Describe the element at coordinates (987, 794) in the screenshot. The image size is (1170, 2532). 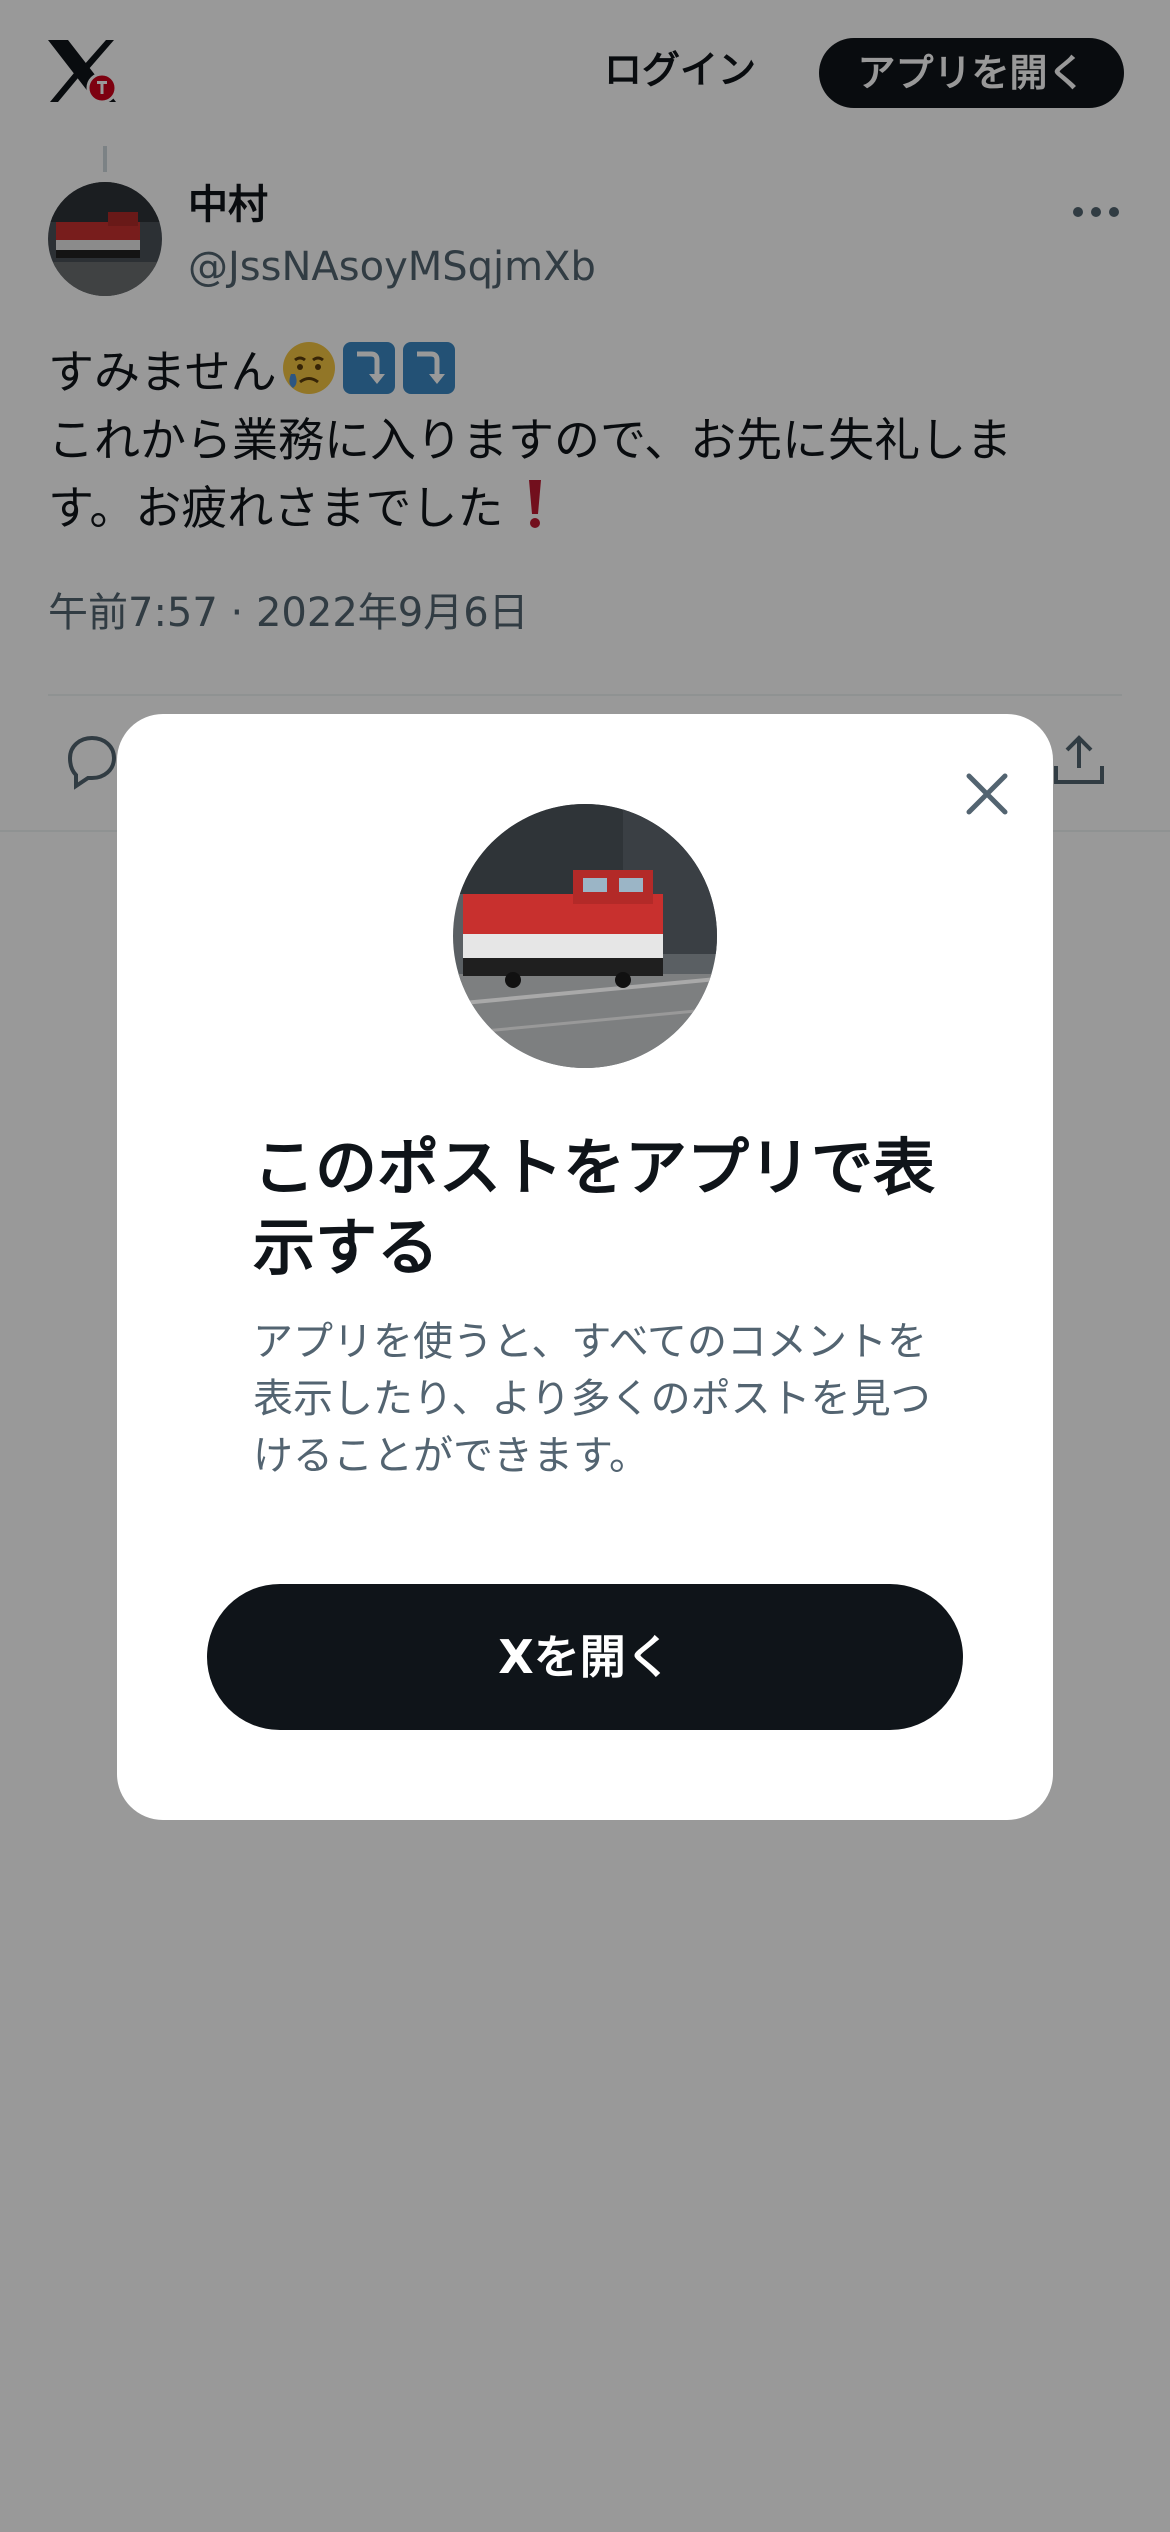
I see `close-icon` at that location.